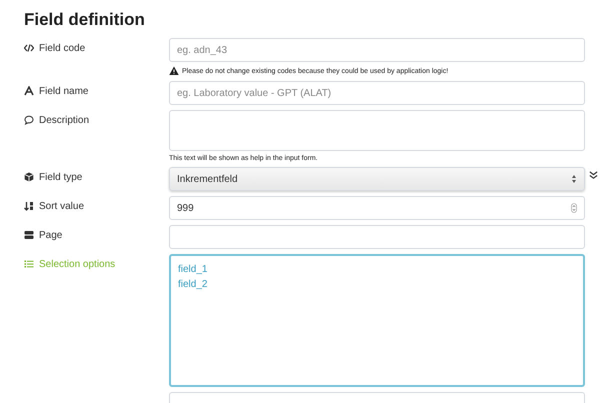 This screenshot has height=403, width=616. What do you see at coordinates (377, 208) in the screenshot?
I see `number-field: 999` at bounding box center [377, 208].